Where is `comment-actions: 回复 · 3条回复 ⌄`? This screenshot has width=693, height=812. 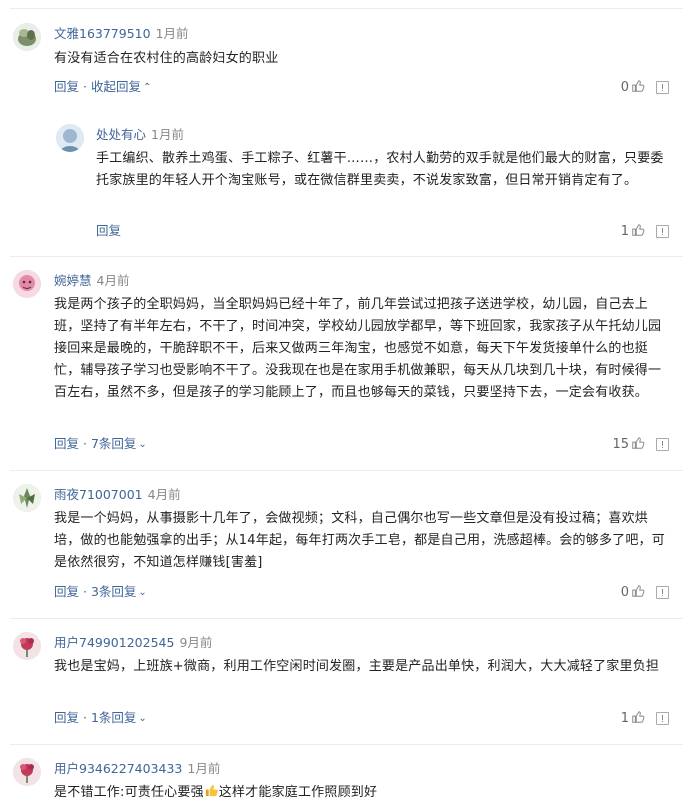
comment-actions: 回复 · 3条回复 ⌄ is located at coordinates (100, 591).